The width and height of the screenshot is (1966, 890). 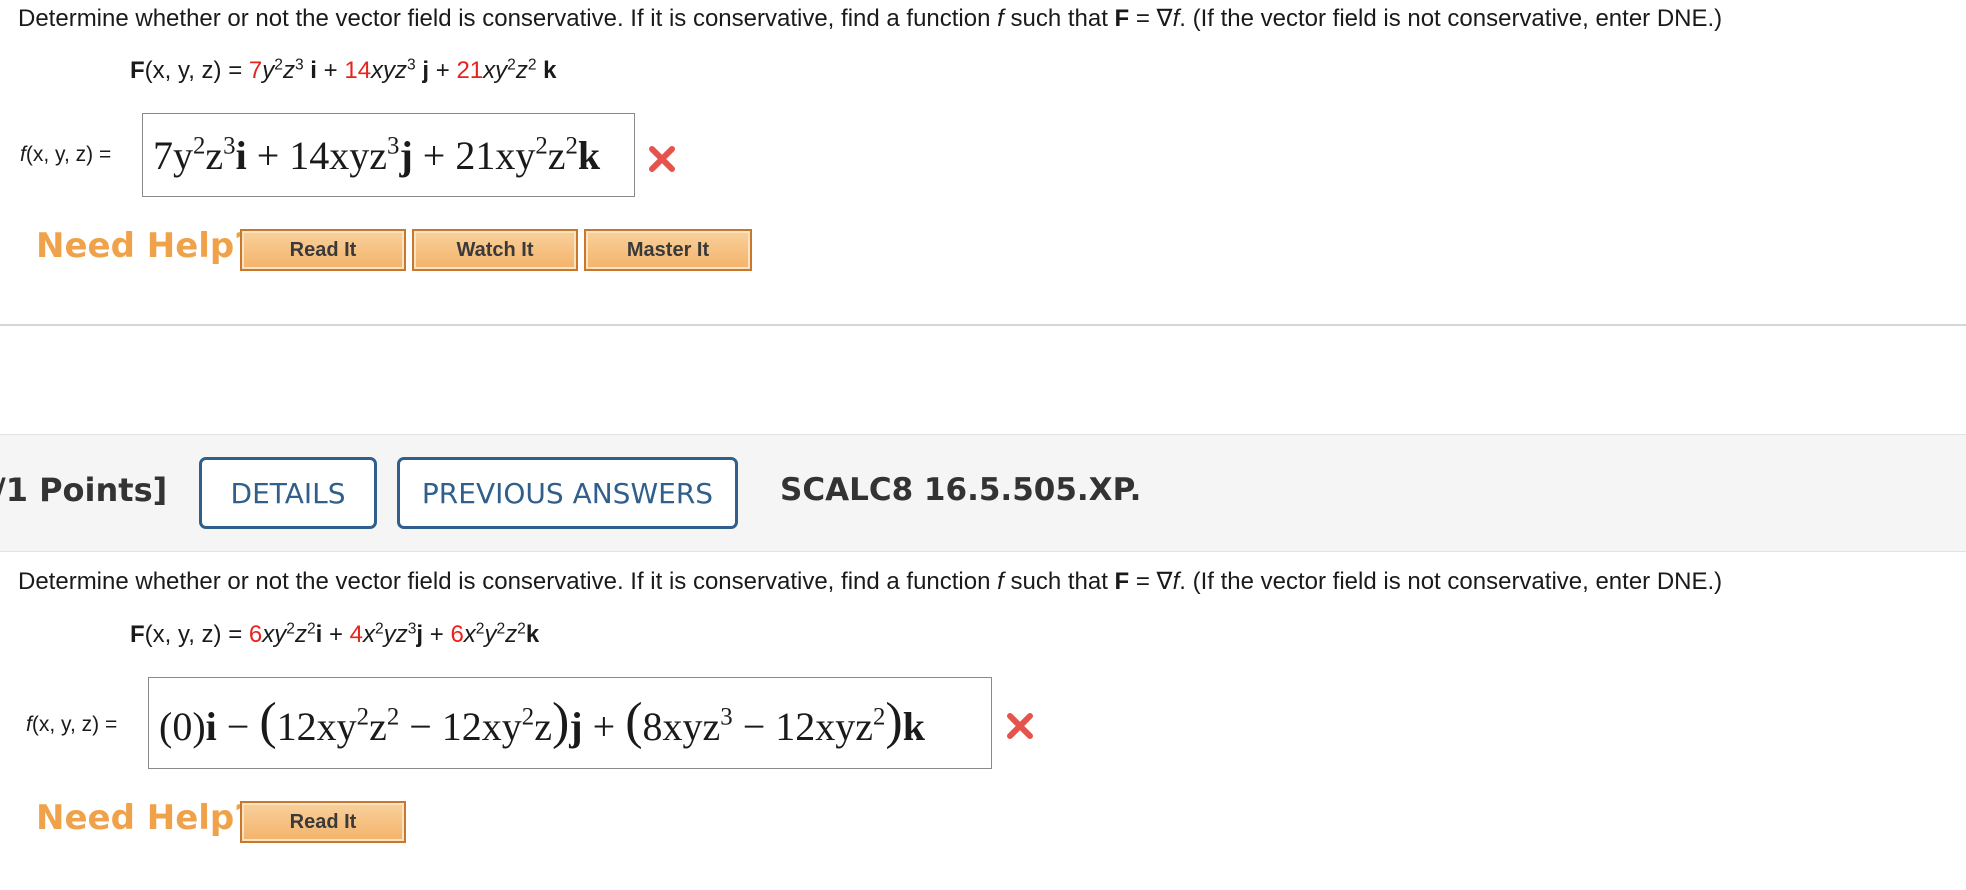 What do you see at coordinates (495, 250) in the screenshot?
I see `watch-it-button: Watch It` at bounding box center [495, 250].